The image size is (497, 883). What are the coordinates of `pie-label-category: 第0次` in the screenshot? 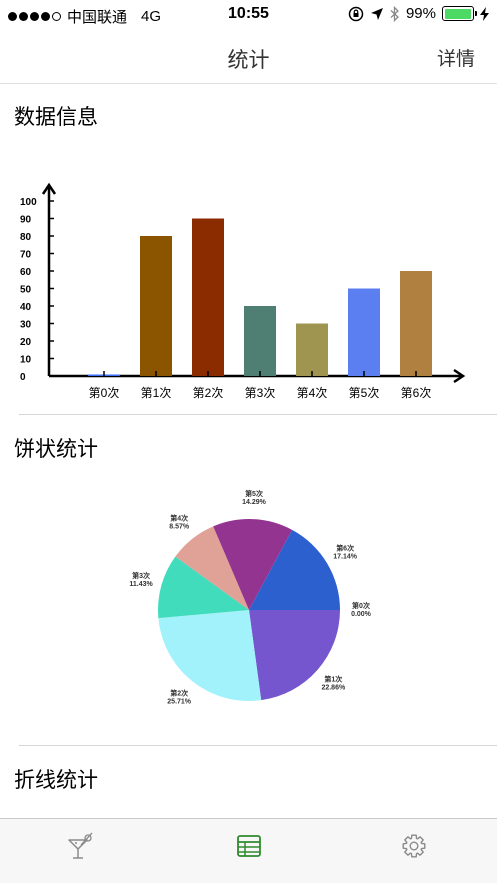 It's located at (361, 605).